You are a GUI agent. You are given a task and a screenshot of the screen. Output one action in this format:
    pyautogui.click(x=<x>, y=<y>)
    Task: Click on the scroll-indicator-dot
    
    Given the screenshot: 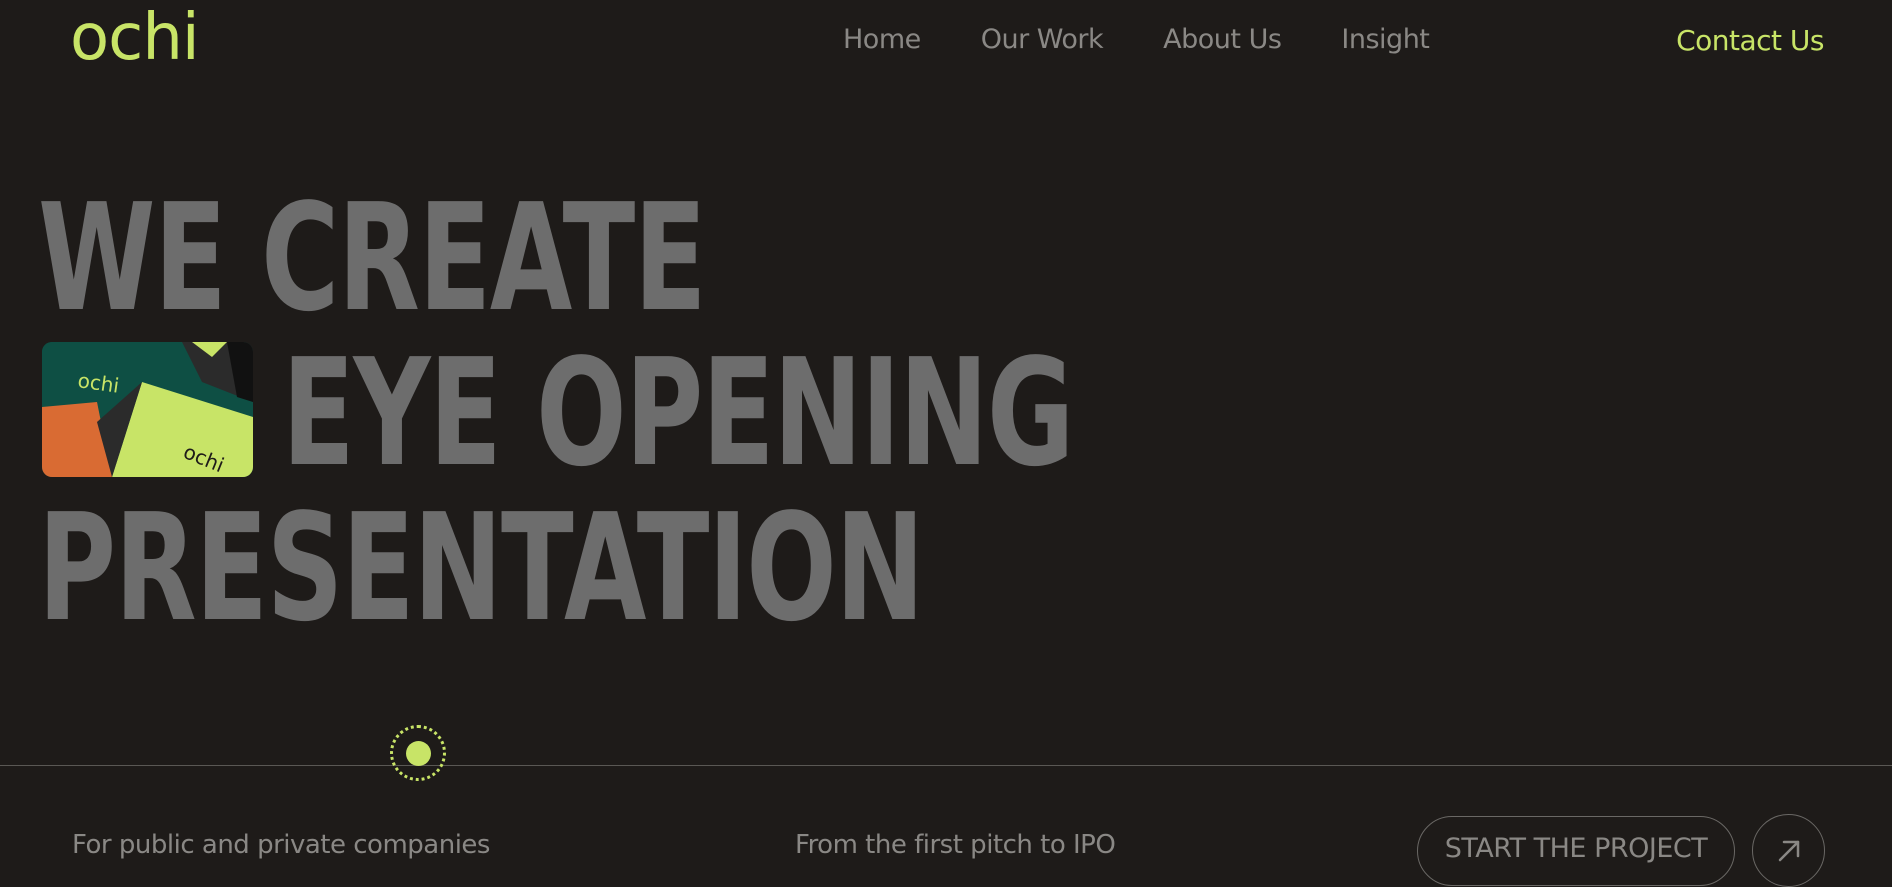 What is the action you would take?
    pyautogui.click(x=418, y=753)
    